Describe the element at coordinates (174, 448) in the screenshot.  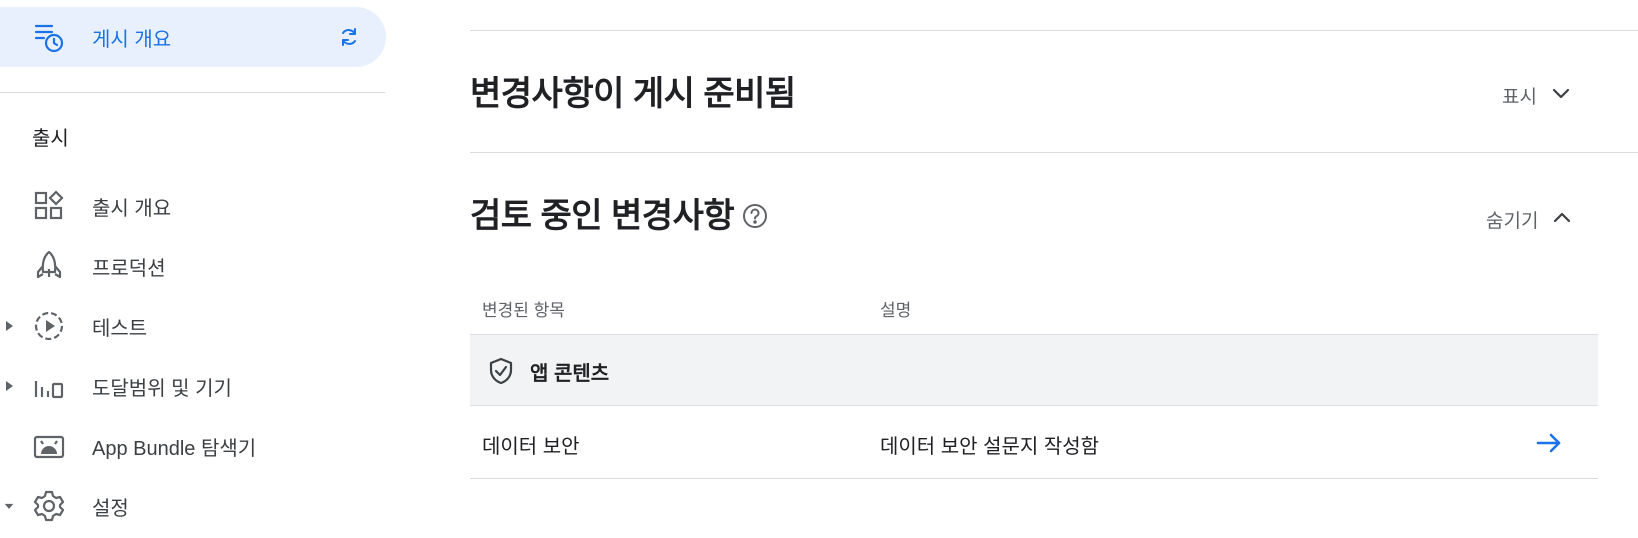
I see `sidebar-item-label: App Bundle 탐색기` at that location.